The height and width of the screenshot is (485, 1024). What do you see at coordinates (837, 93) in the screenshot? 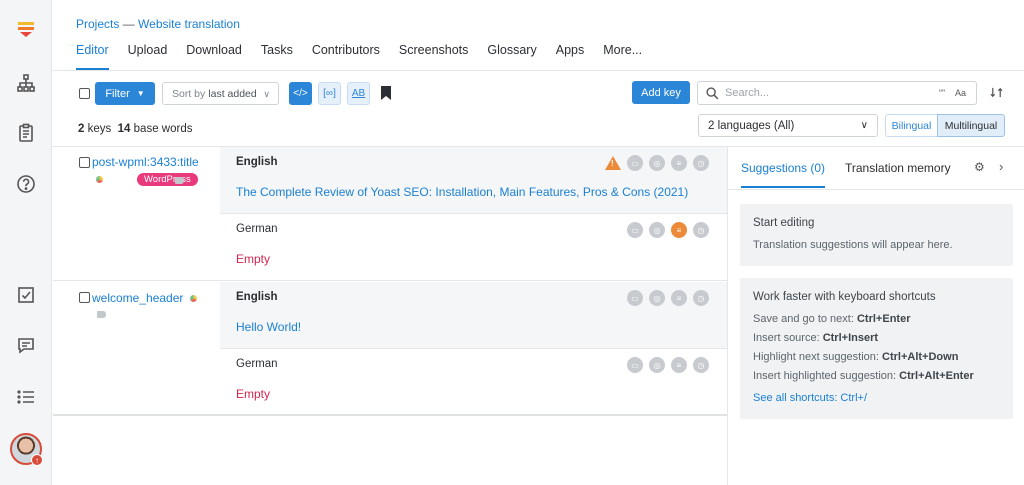
I see `search-input: Search... “” Aa` at bounding box center [837, 93].